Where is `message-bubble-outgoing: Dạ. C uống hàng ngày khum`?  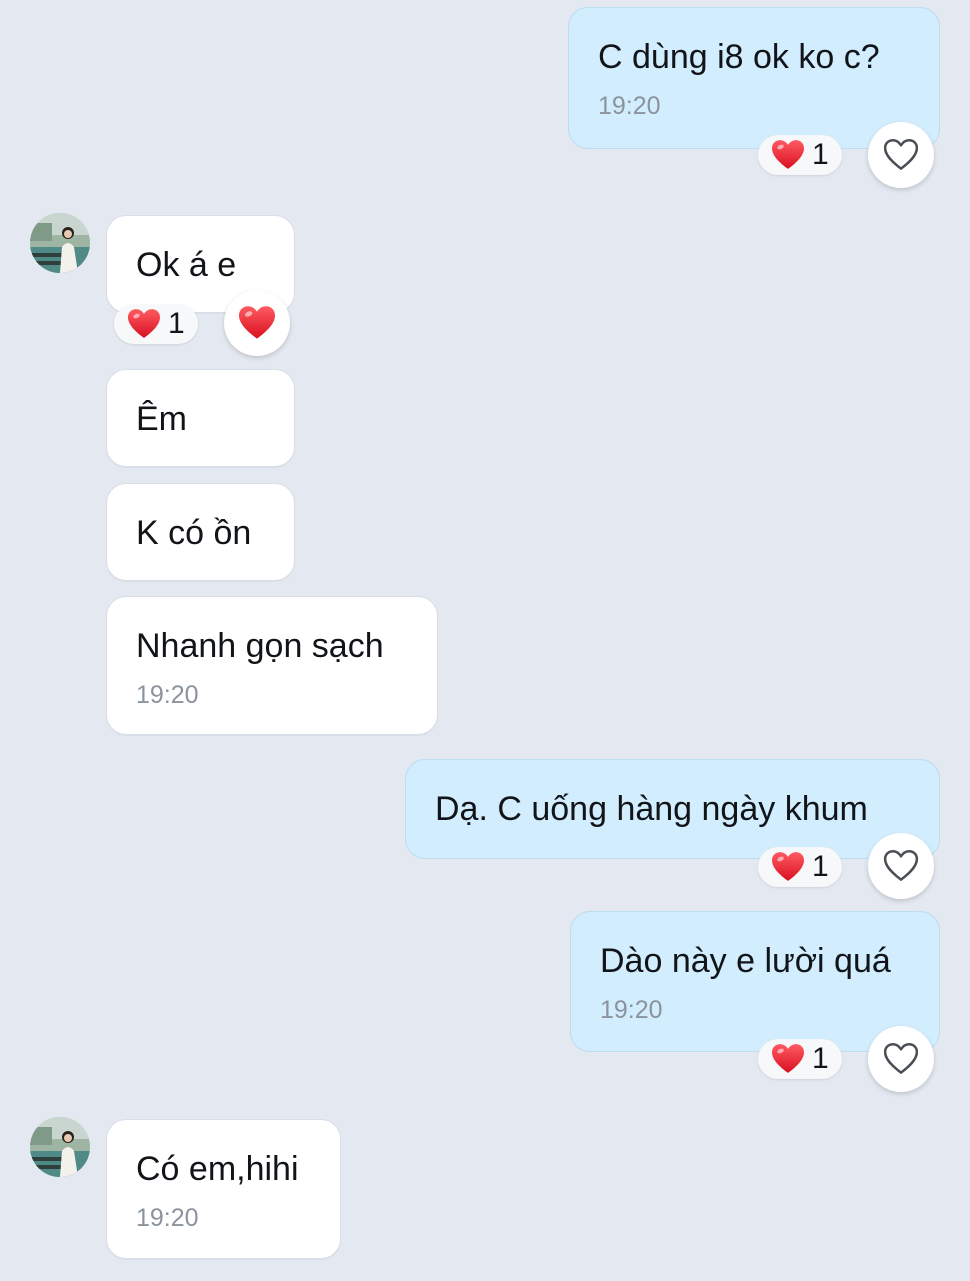
message-bubble-outgoing: Dạ. C uống hàng ngày khum is located at coordinates (672, 809).